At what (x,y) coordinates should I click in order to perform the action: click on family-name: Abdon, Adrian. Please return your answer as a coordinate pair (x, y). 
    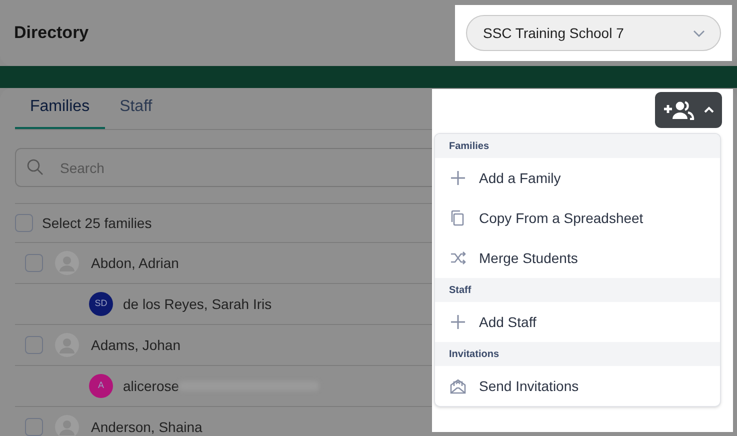
    Looking at the image, I should click on (135, 263).